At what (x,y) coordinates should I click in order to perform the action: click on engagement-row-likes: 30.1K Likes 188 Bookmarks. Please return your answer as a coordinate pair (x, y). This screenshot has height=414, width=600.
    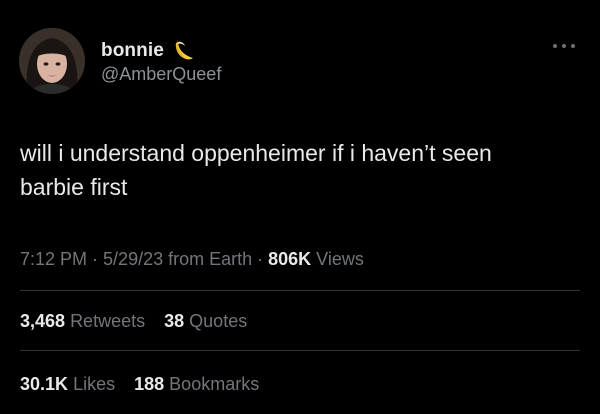
    Looking at the image, I should click on (146, 384).